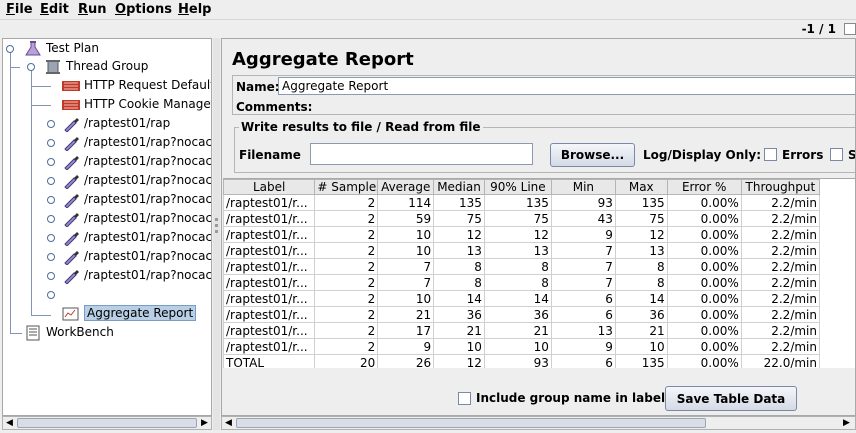  I want to click on table-cell: 75, so click(641, 218).